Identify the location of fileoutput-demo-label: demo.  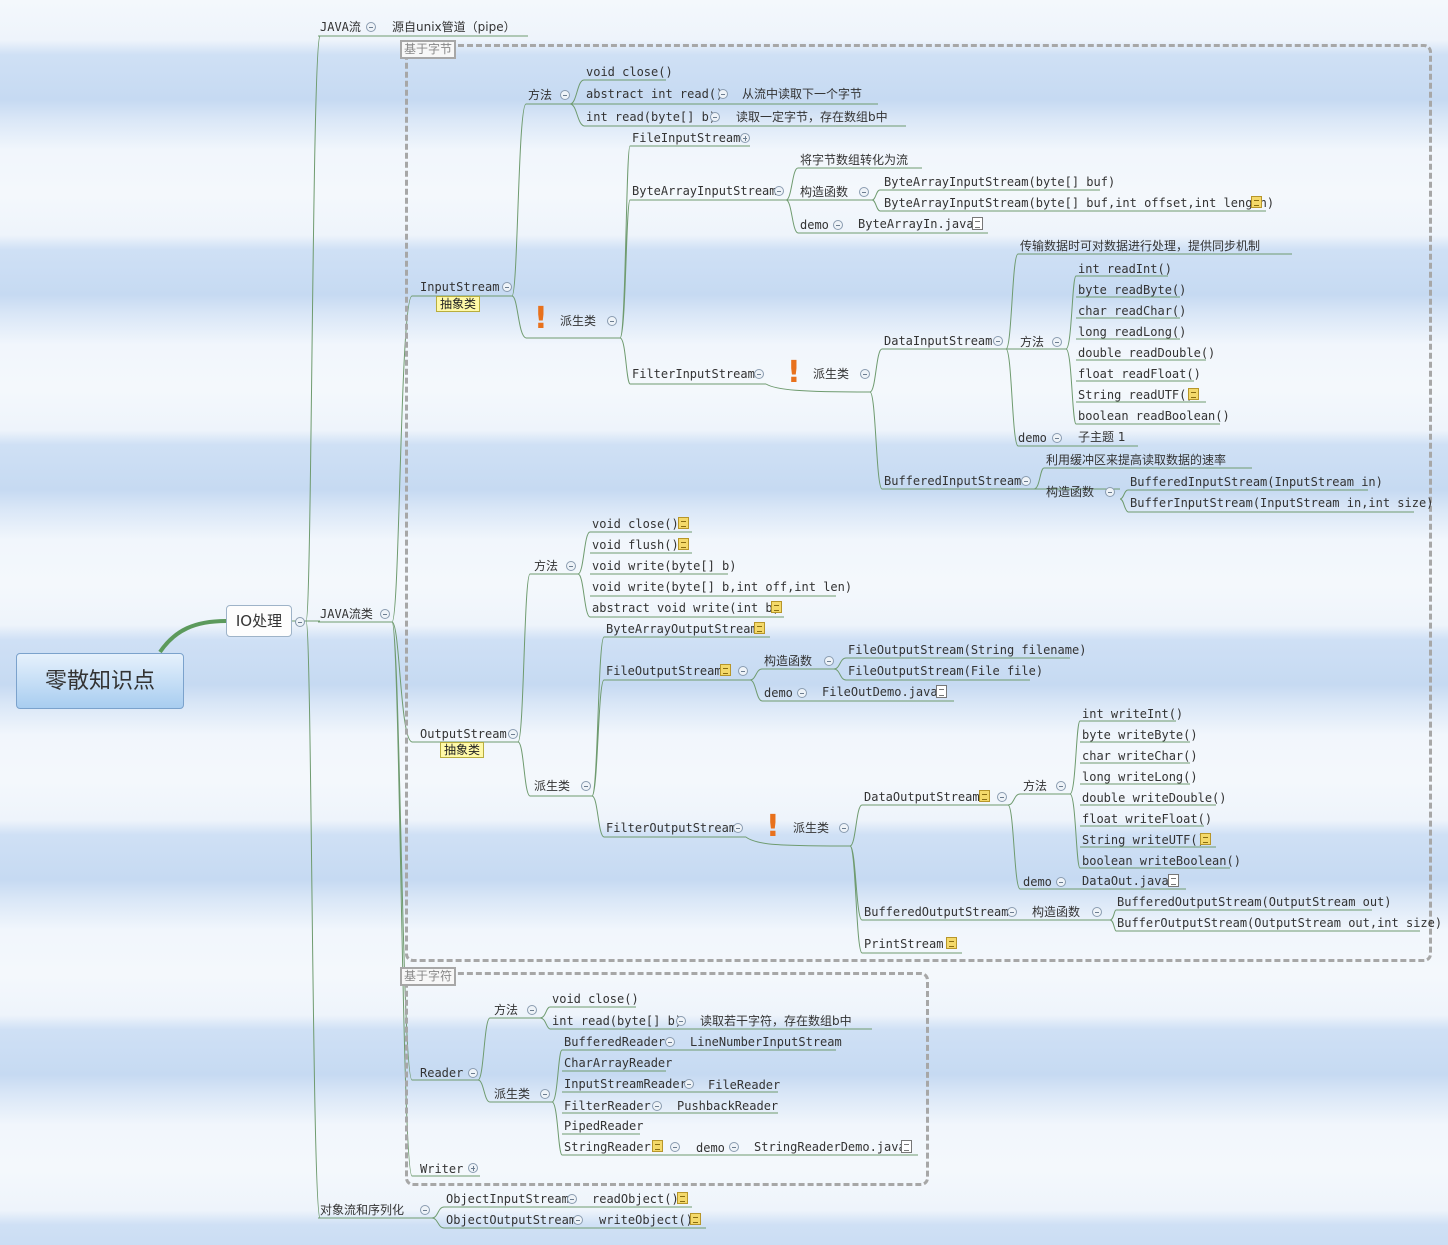
(778, 693).